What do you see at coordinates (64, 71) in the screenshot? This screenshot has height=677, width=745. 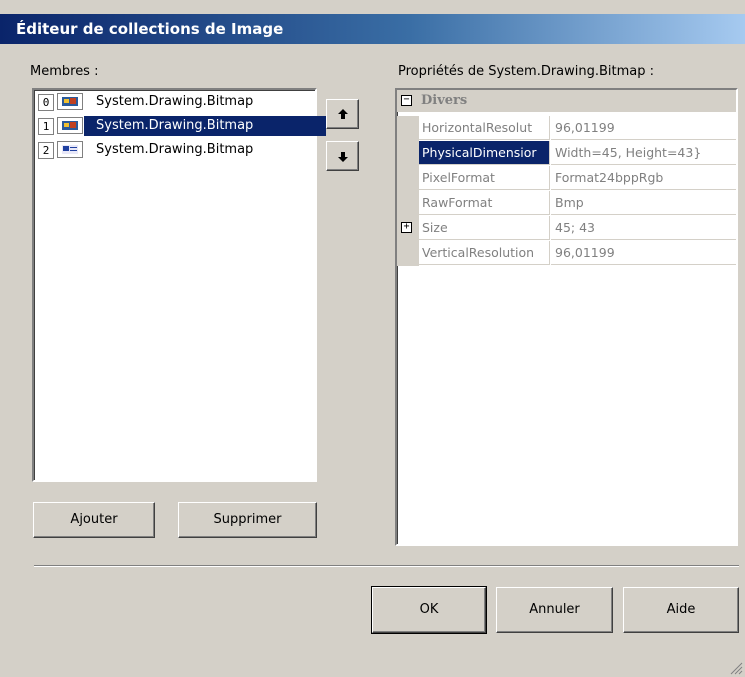 I see `members-label: Membres :` at bounding box center [64, 71].